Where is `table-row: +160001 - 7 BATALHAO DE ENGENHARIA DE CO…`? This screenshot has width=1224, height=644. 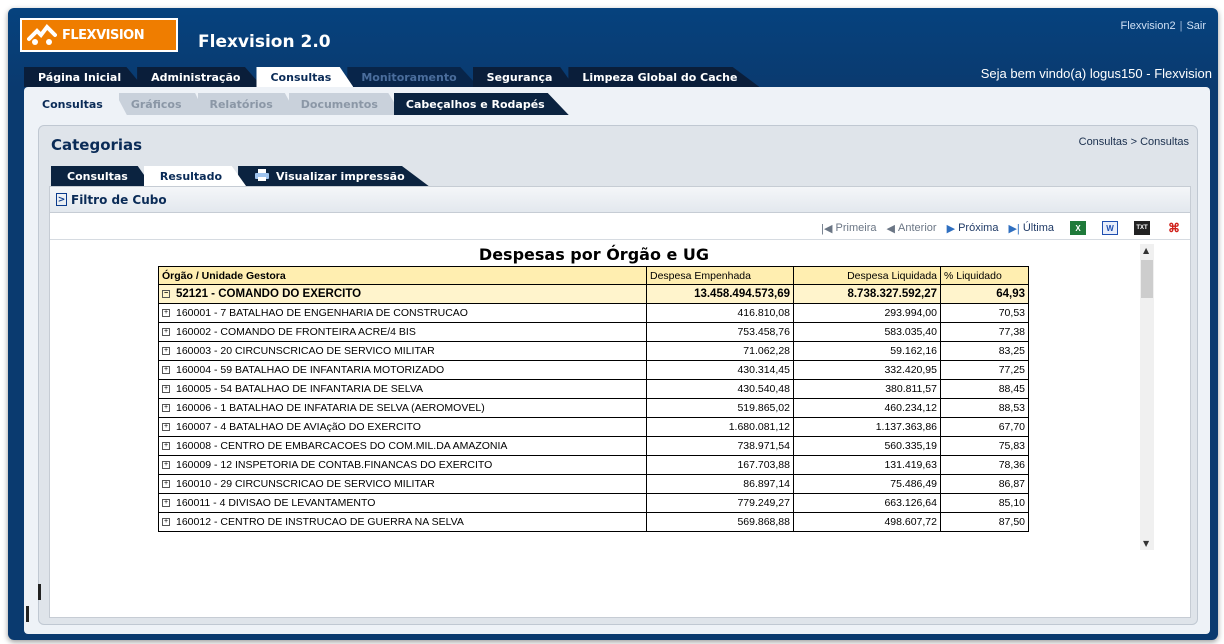
table-row: +160001 - 7 BATALHAO DE ENGENHARIA DE CO… is located at coordinates (593, 313).